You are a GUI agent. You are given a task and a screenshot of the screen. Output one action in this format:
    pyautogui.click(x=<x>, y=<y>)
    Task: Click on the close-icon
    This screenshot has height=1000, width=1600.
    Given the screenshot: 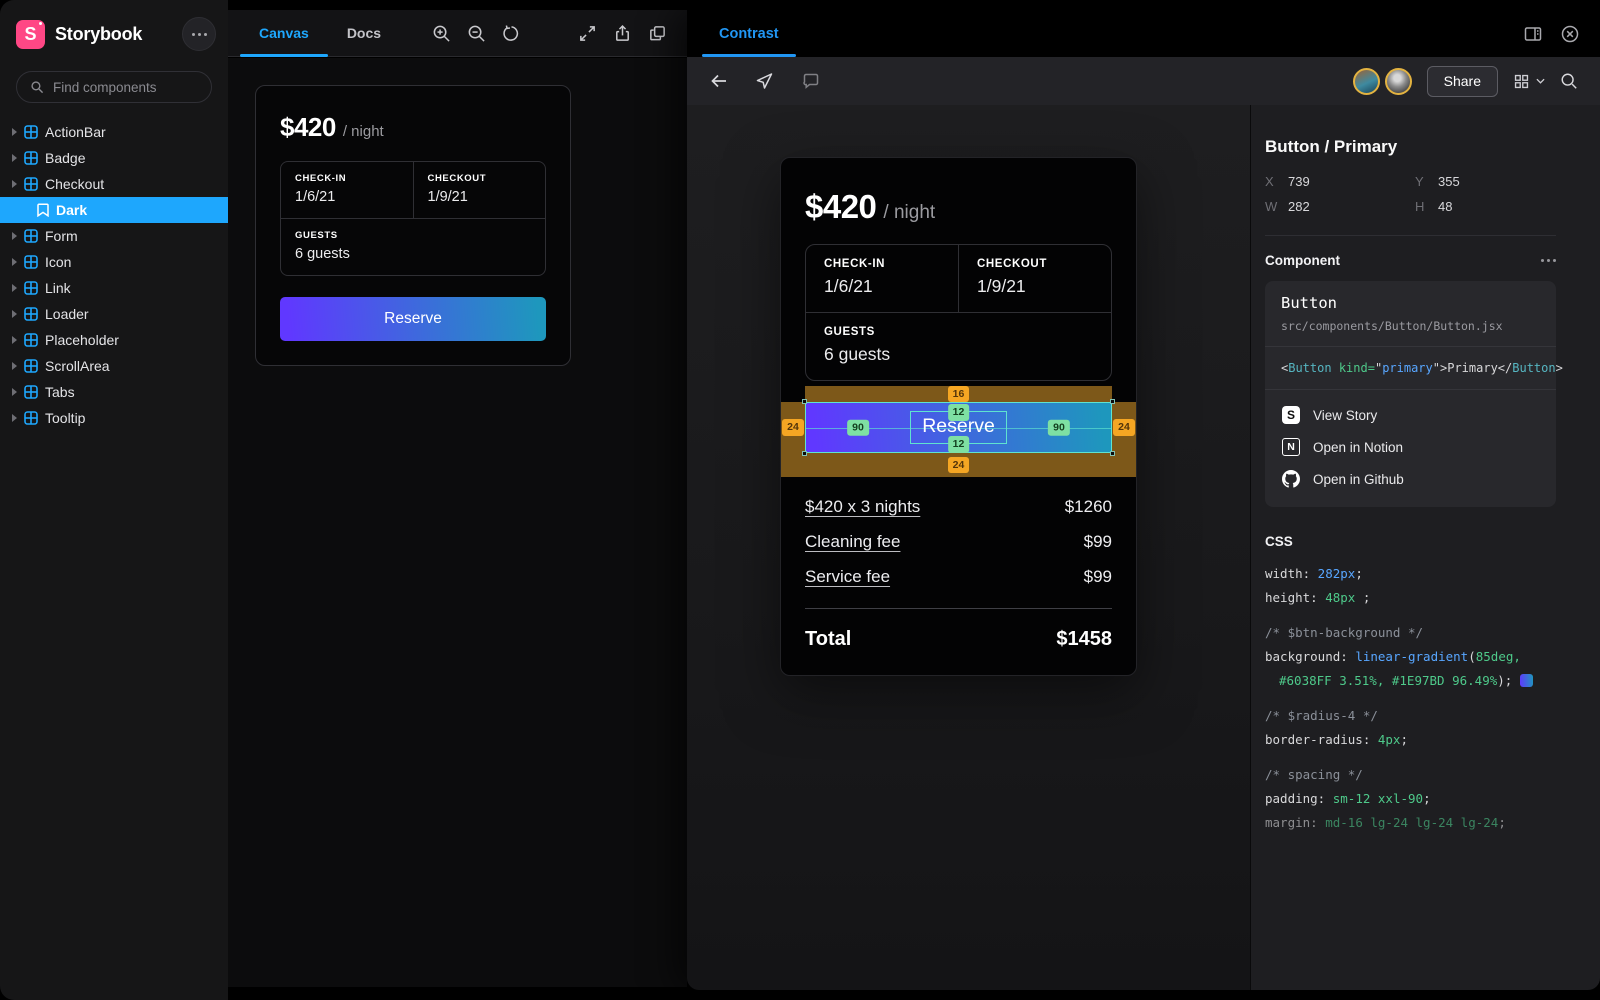 What is the action you would take?
    pyautogui.click(x=1570, y=34)
    